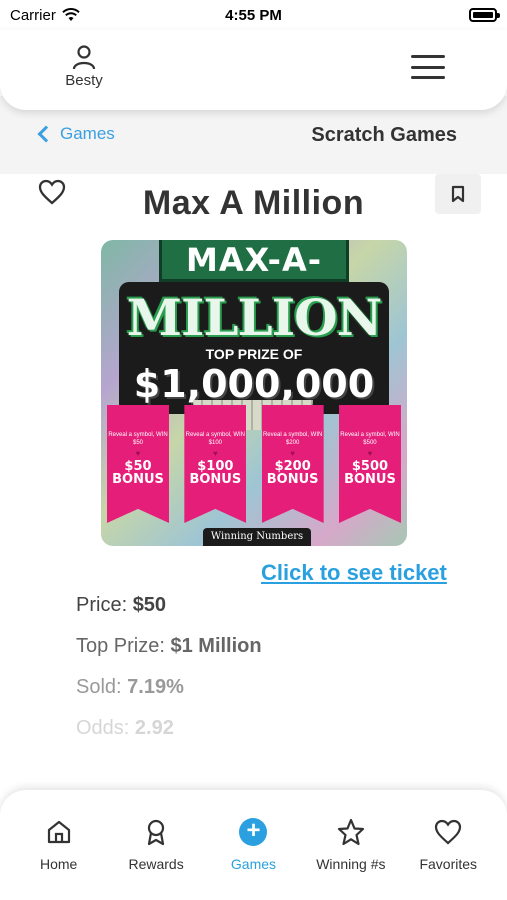 This screenshot has width=507, height=900. What do you see at coordinates (138, 439) in the screenshot?
I see `bonus-caption: Reveal a symbol, WIN $50` at bounding box center [138, 439].